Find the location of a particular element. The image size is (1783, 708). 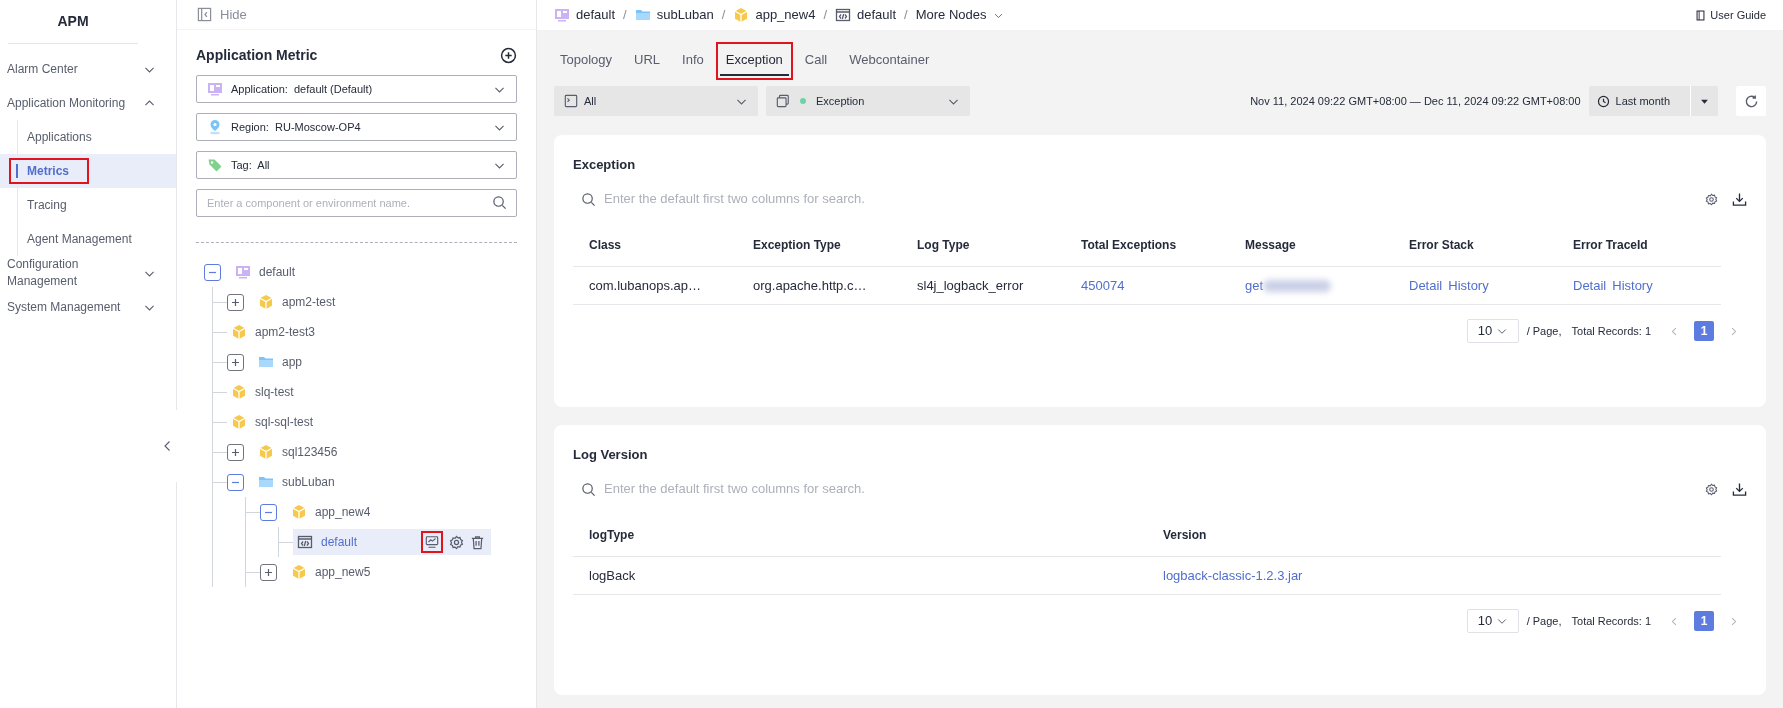

book-icon is located at coordinates (1701, 15).